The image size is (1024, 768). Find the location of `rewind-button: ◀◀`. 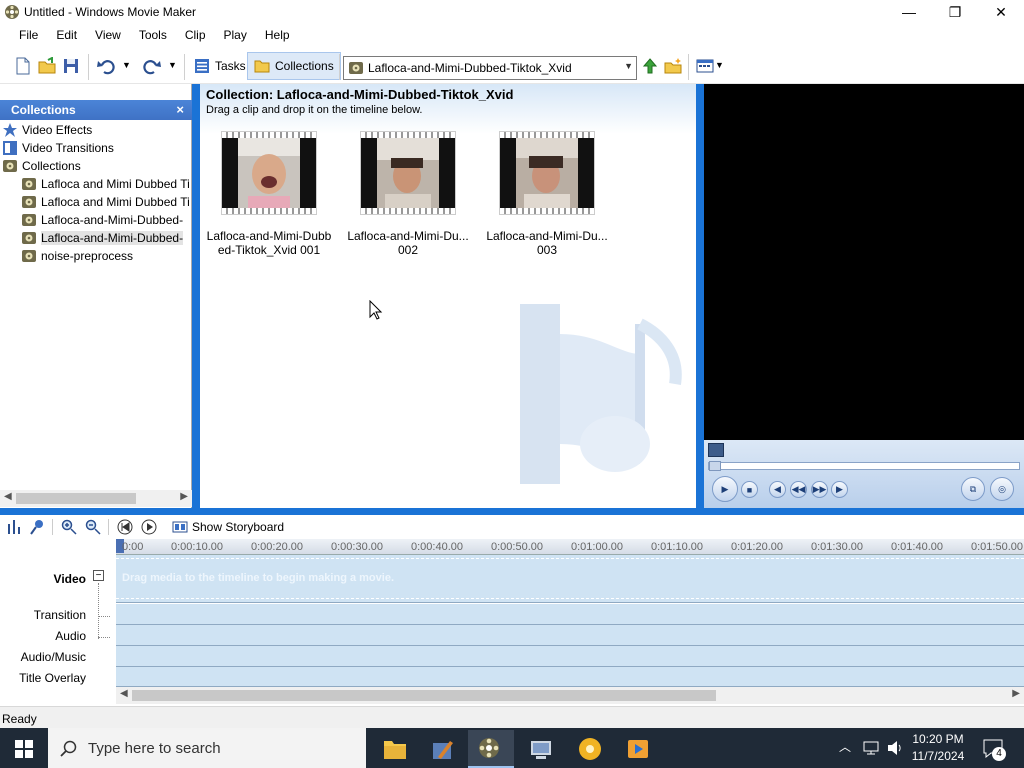

rewind-button: ◀◀ is located at coordinates (798, 489).